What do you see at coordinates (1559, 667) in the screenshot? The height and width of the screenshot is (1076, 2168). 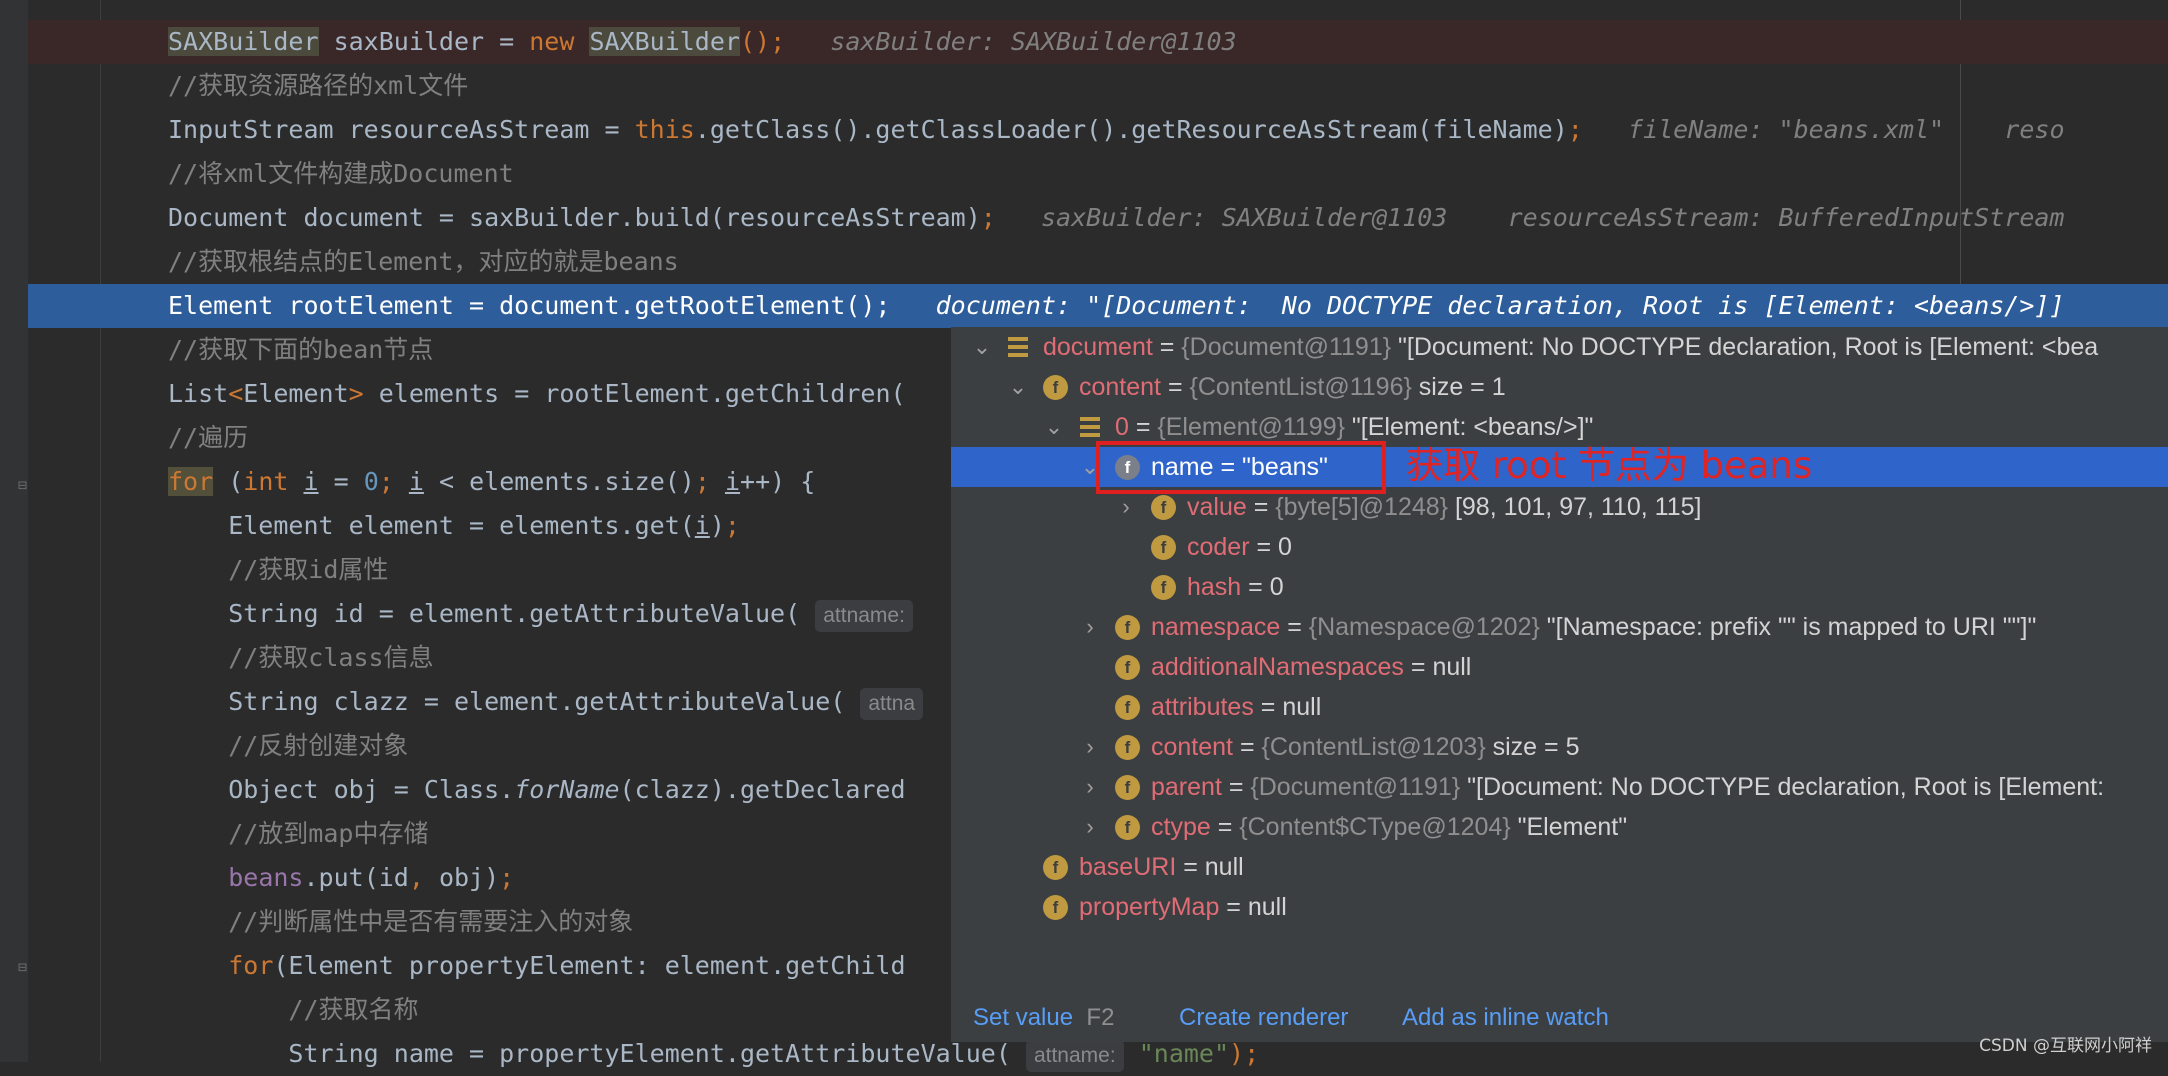 I see `tree-node-additionalnamespaces: f additionalNamespaces = null` at bounding box center [1559, 667].